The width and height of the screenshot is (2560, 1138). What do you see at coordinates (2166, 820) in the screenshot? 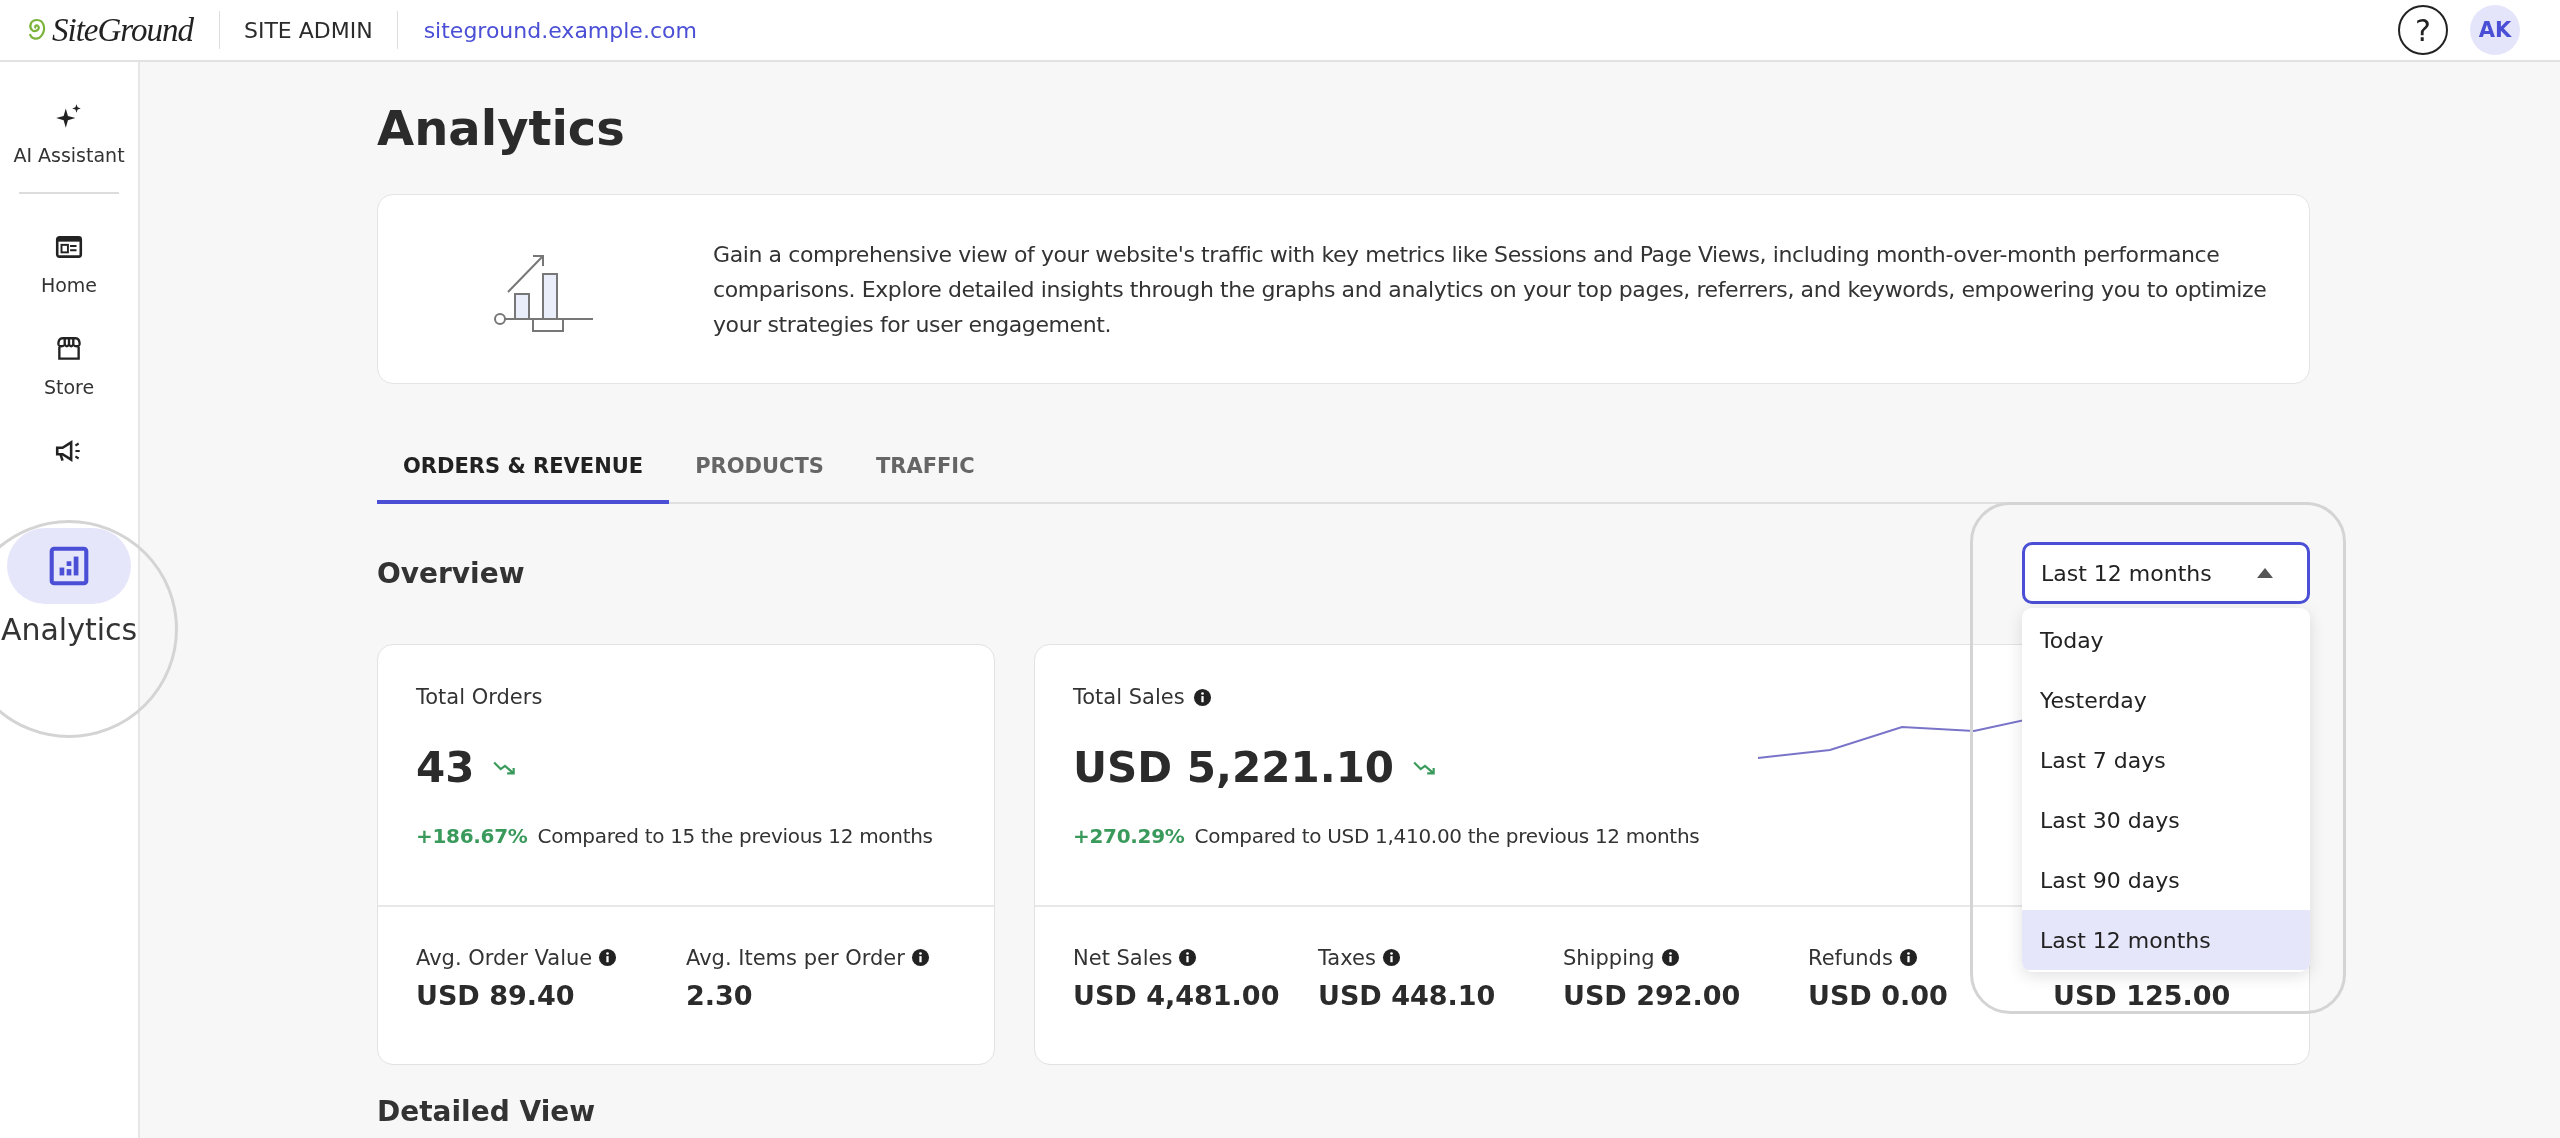
I see `menu-option: Last 30 days` at bounding box center [2166, 820].